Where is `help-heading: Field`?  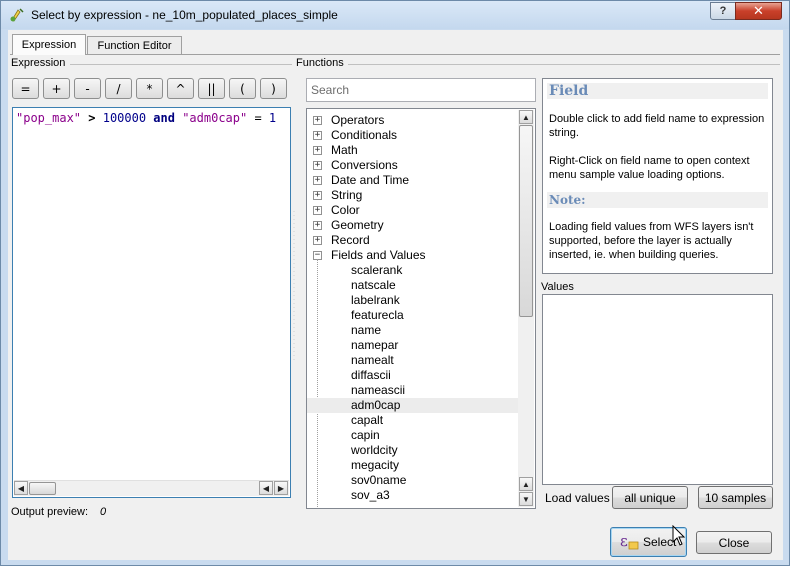 help-heading: Field is located at coordinates (657, 91).